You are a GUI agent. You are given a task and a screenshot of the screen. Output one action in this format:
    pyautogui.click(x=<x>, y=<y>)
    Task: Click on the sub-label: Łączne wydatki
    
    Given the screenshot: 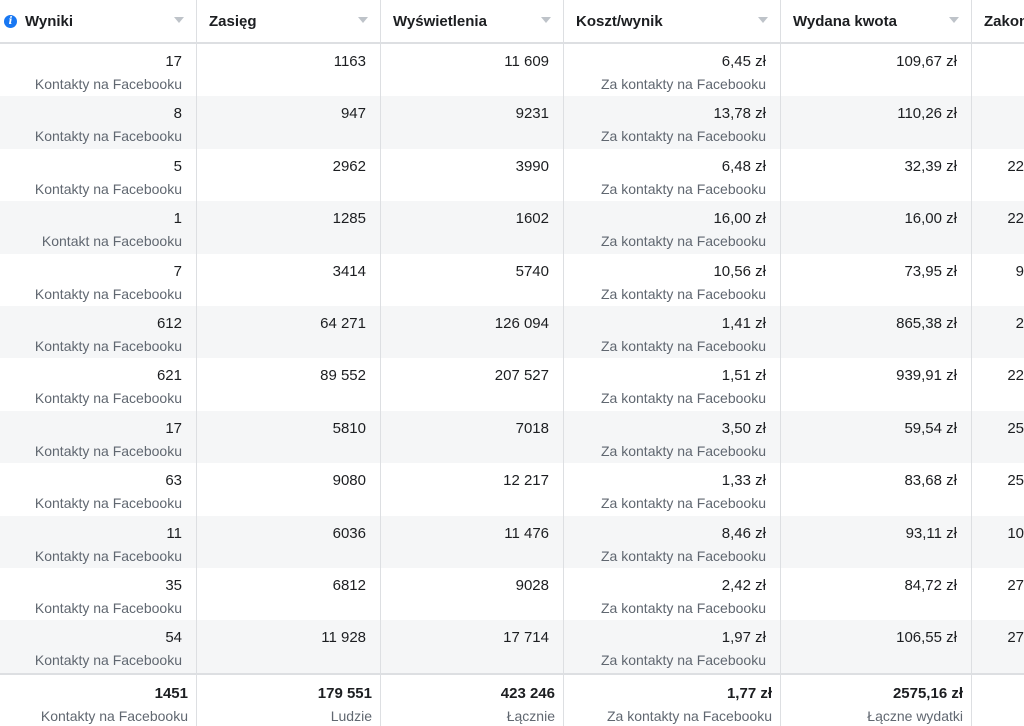 What is the action you would take?
    pyautogui.click(x=915, y=715)
    